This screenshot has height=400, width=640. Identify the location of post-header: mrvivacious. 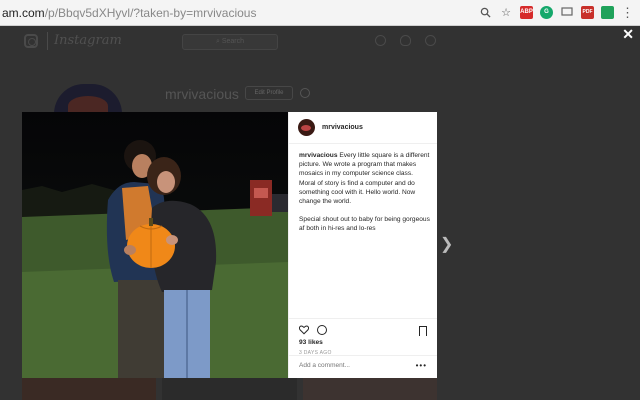
(363, 128).